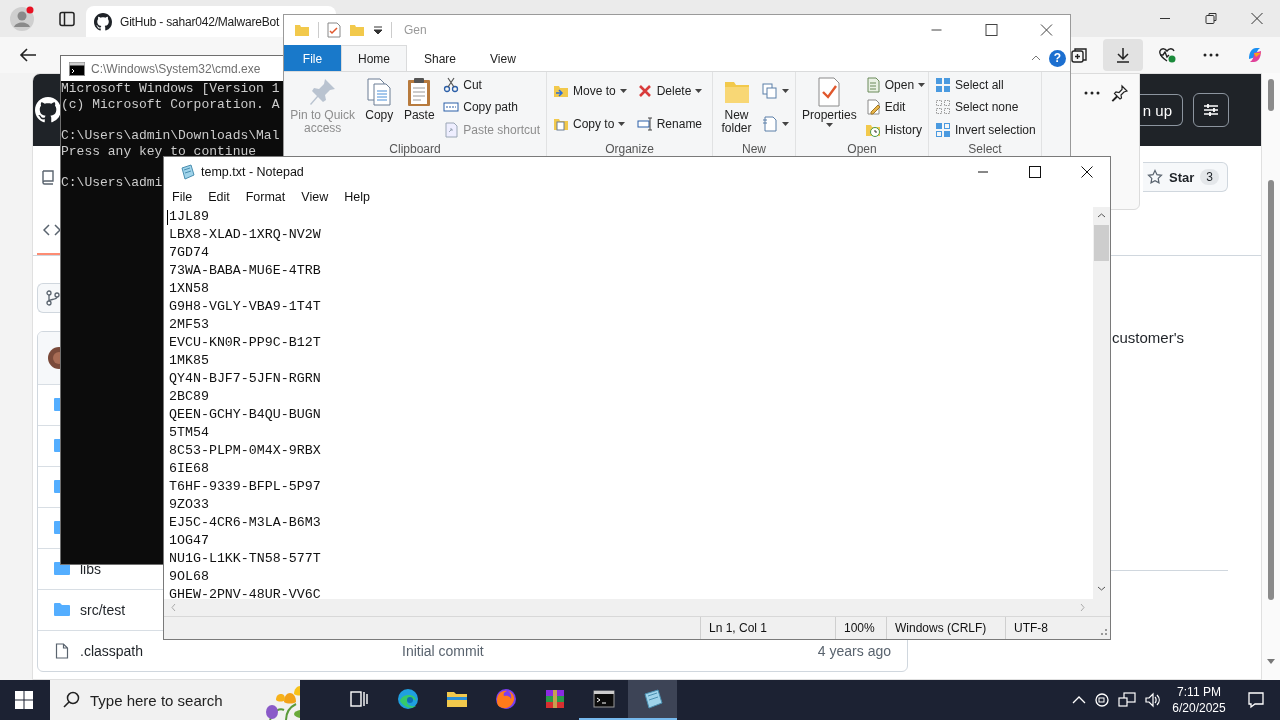 The height and width of the screenshot is (720, 1280). What do you see at coordinates (1049, 628) in the screenshot?
I see `status-text: UTF-8` at bounding box center [1049, 628].